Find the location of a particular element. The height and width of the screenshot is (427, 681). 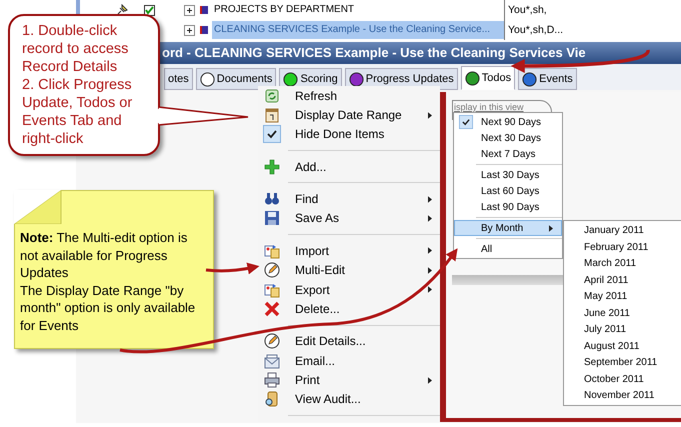

menu-item: Next 30 Days is located at coordinates (508, 138).